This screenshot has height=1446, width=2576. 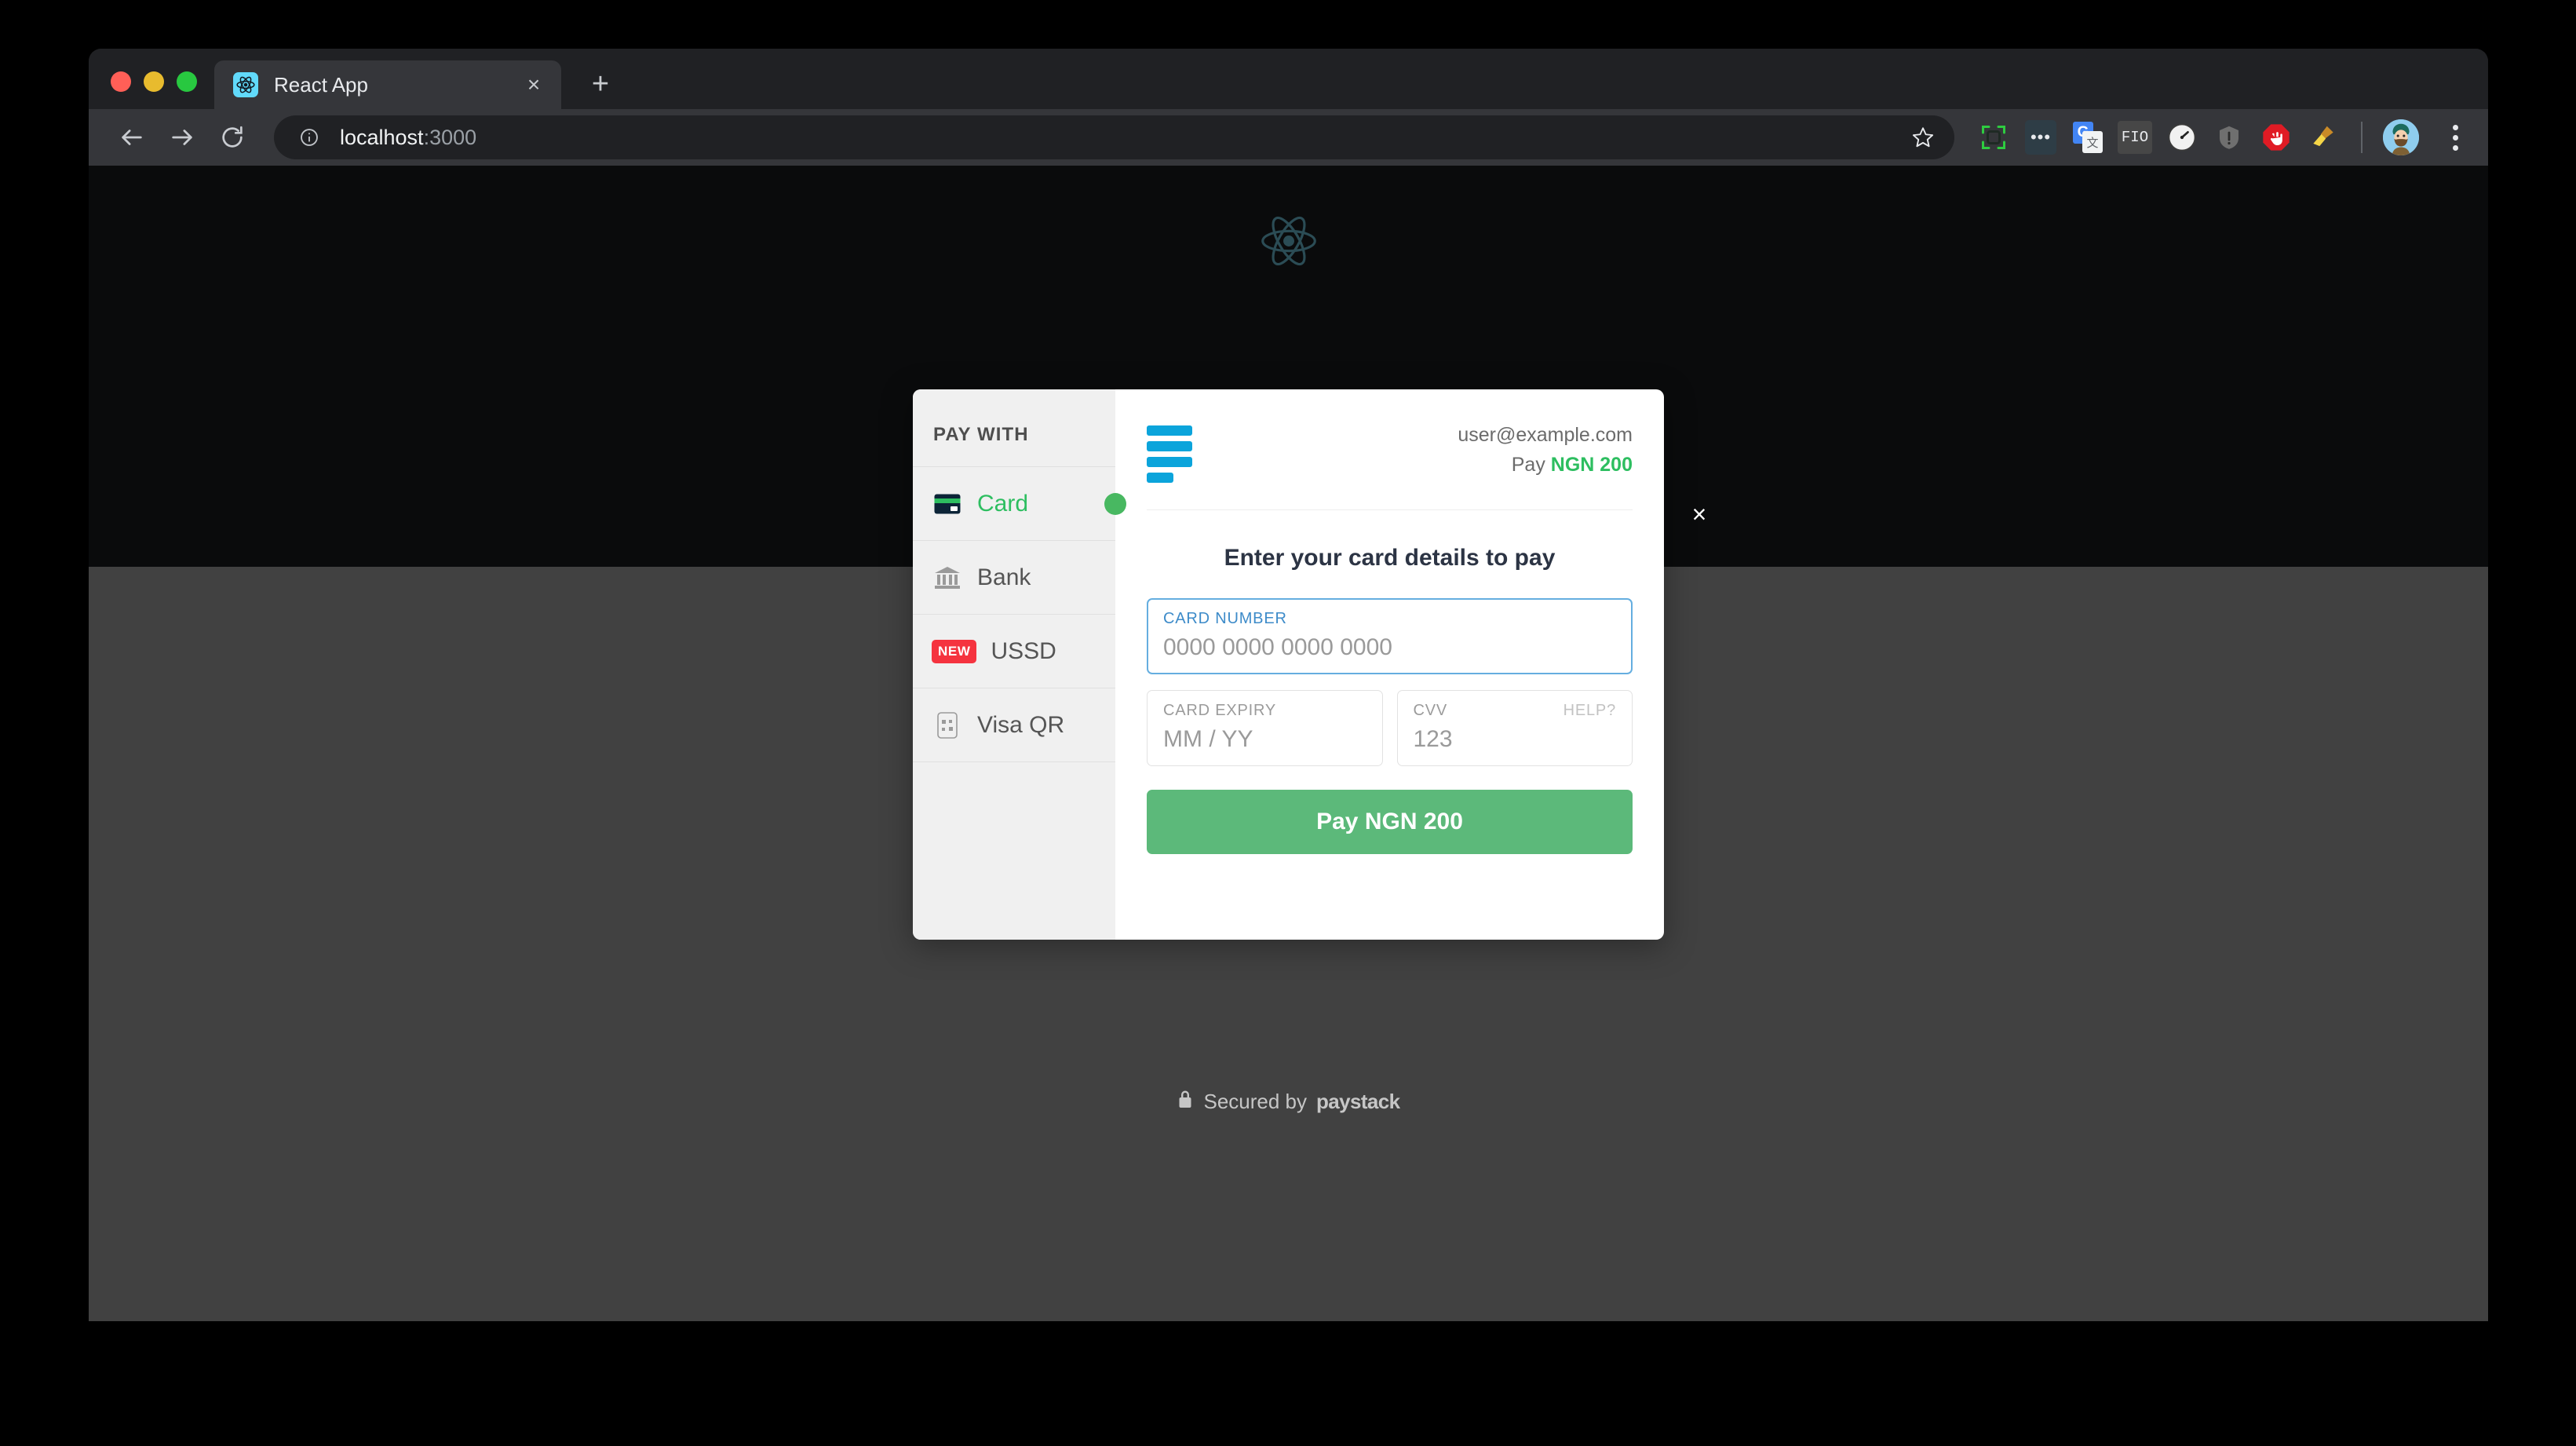 I want to click on cvv-input: 123, so click(x=1515, y=739).